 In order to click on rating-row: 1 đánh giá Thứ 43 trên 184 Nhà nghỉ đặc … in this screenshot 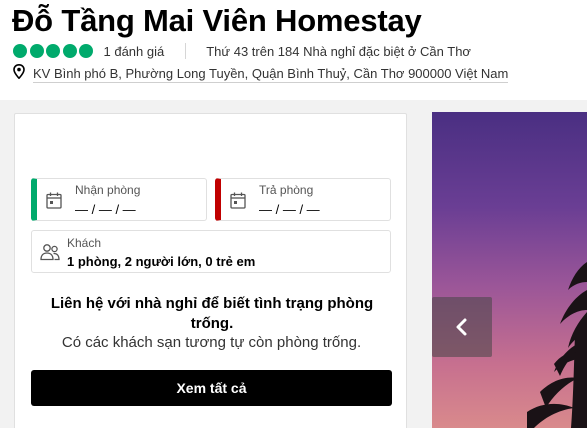, I will do `click(242, 51)`.